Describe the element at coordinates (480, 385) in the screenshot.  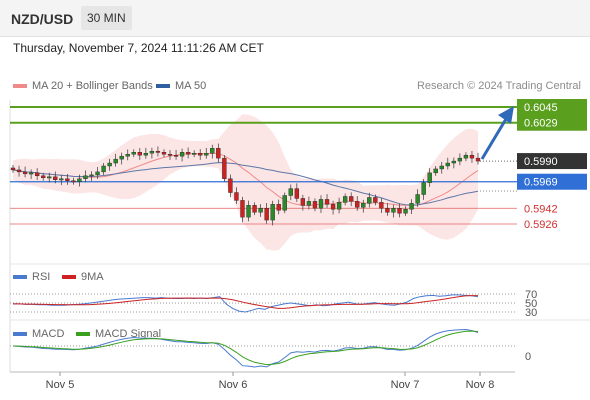
I see `time-axis-label: Nov 8` at that location.